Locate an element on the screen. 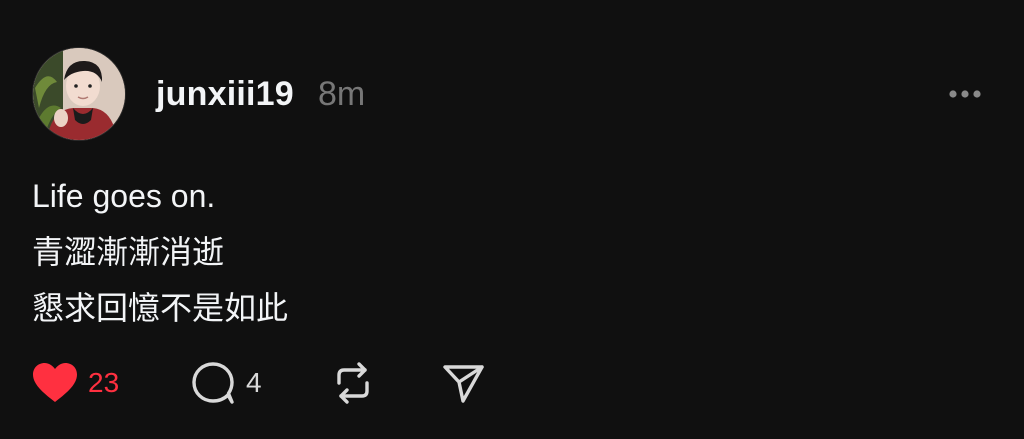 The height and width of the screenshot is (439, 1024). more-options-button is located at coordinates (965, 94).